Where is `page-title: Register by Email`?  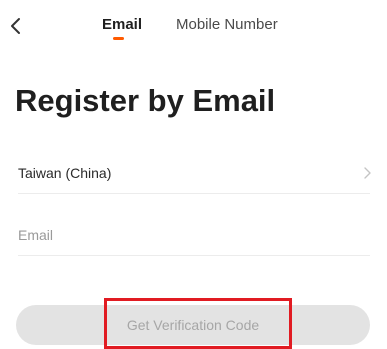
page-title: Register by Email is located at coordinates (145, 100).